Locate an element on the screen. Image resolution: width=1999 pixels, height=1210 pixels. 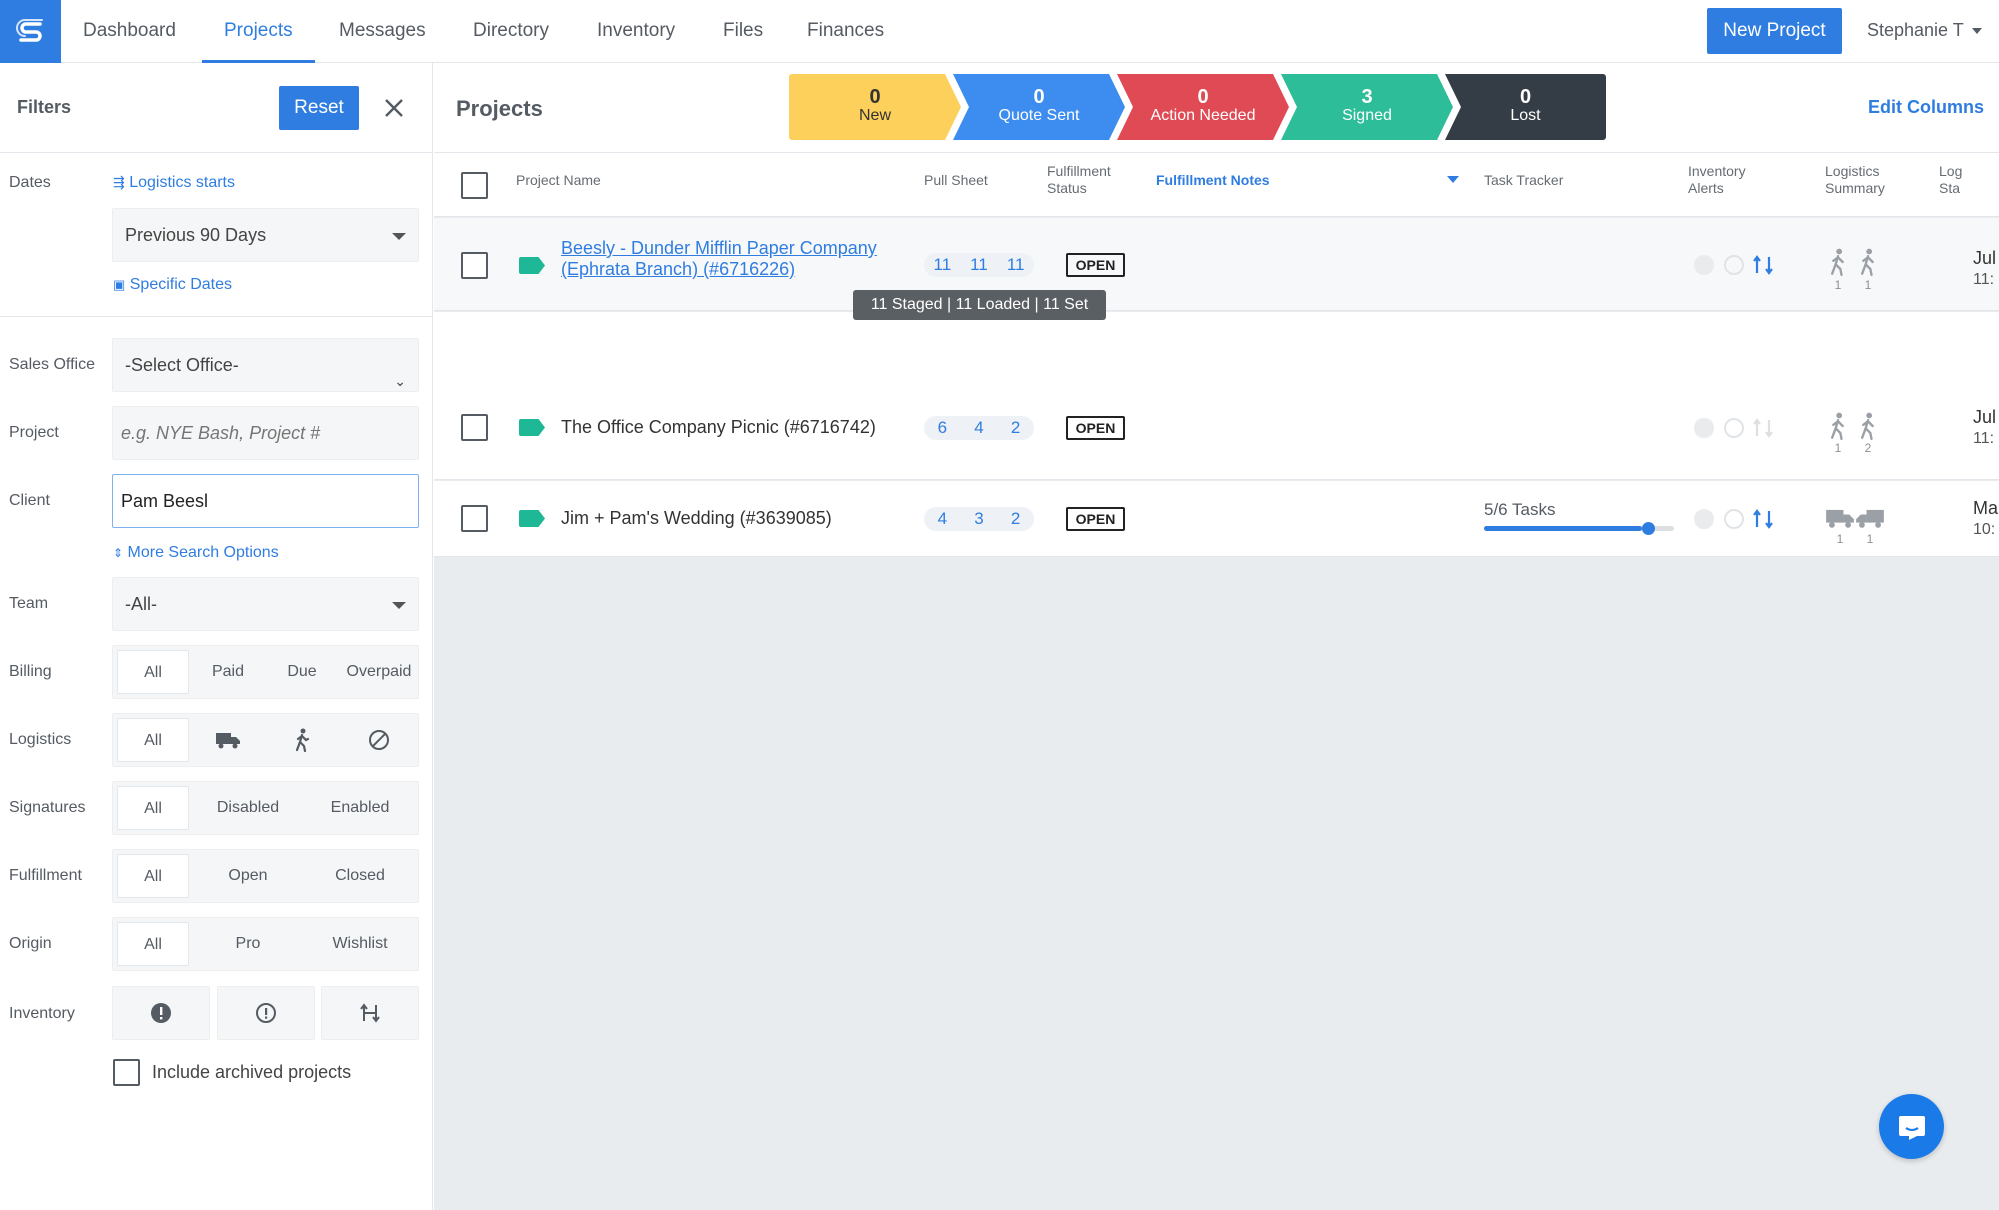
inventory-label: Inventory is located at coordinates (42, 1013).